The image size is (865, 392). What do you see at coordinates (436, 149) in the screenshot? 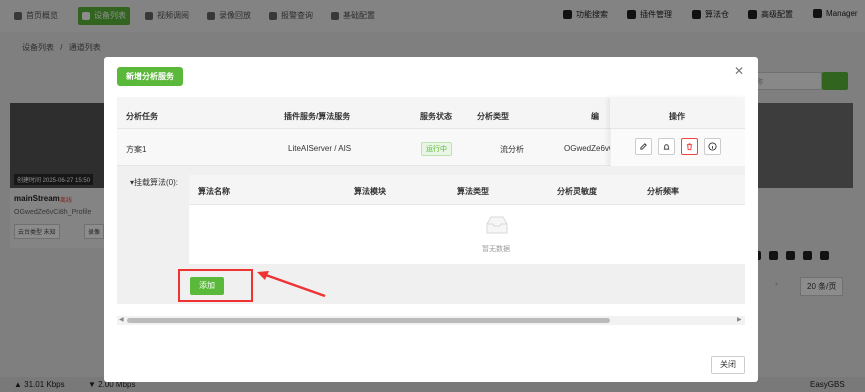
I see `status-badge-running: 运行中` at bounding box center [436, 149].